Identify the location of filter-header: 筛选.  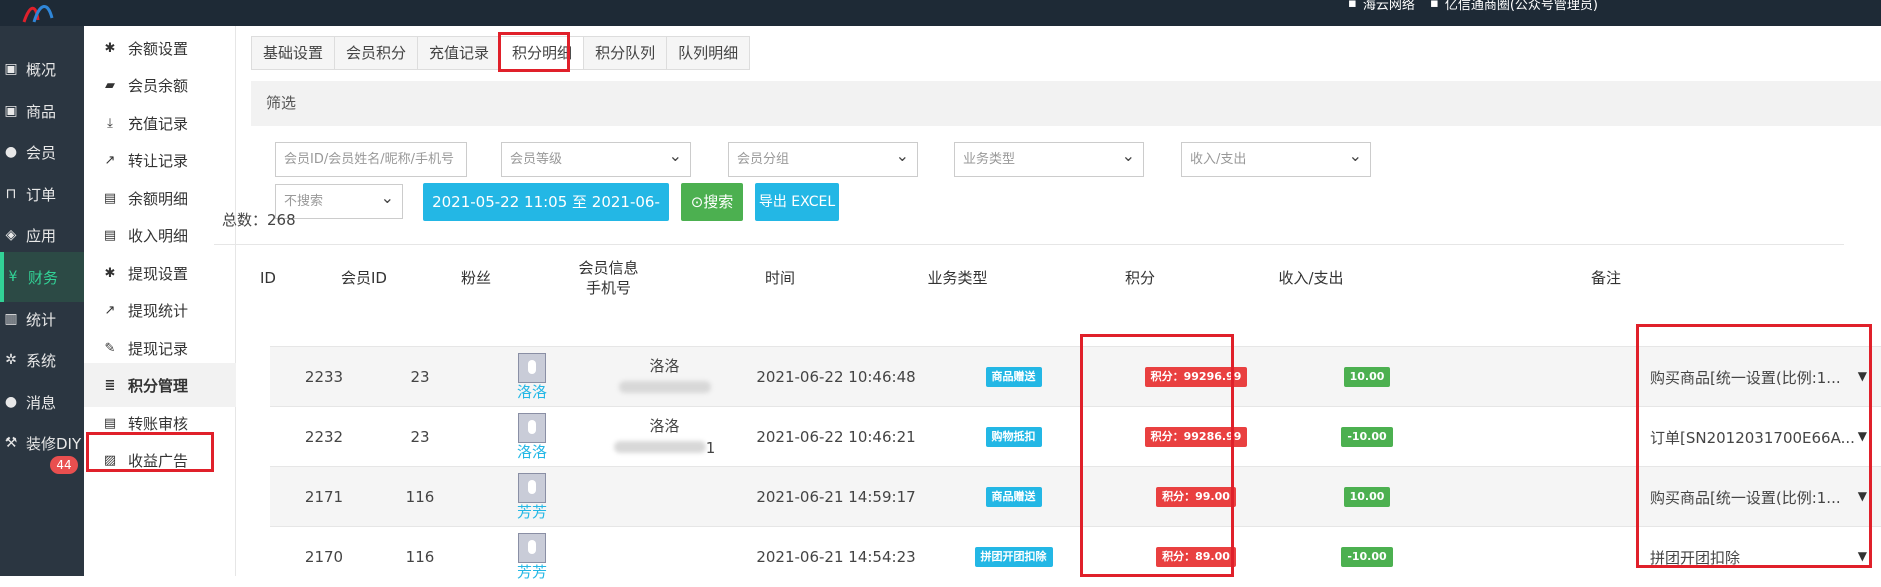
(1066, 103).